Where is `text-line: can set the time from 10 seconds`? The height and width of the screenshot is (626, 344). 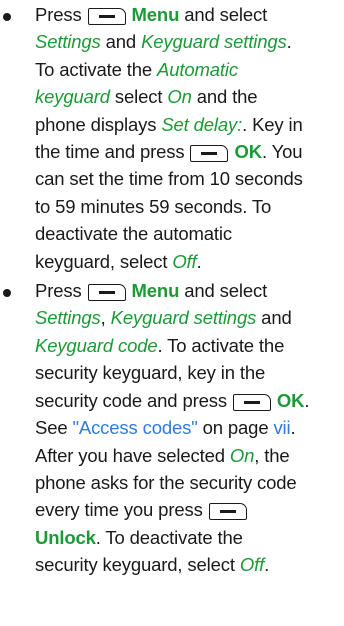 text-line: can set the time from 10 seconds is located at coordinates (188, 178).